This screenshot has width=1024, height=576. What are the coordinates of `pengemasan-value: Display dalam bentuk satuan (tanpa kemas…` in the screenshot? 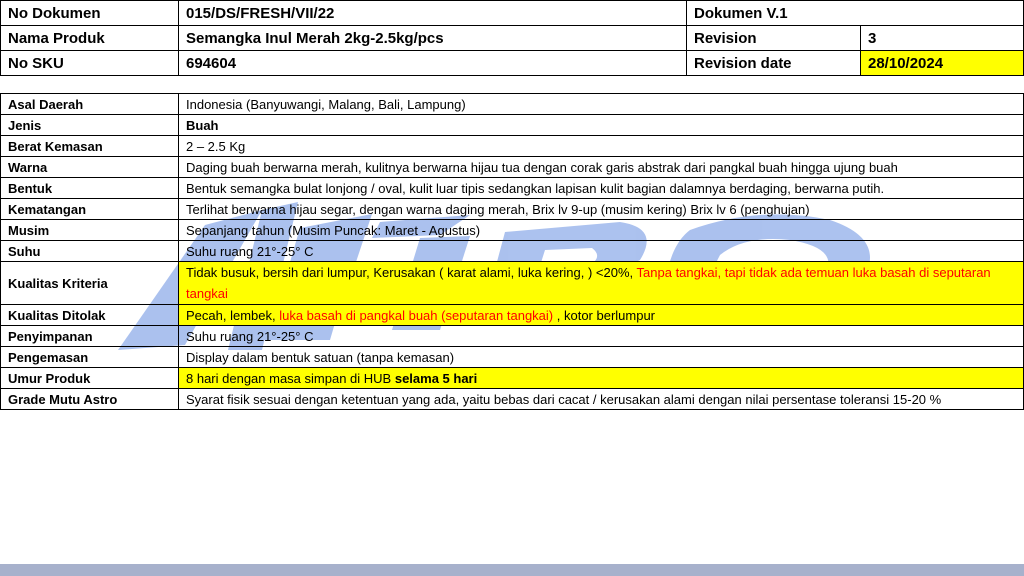 It's located at (601, 357).